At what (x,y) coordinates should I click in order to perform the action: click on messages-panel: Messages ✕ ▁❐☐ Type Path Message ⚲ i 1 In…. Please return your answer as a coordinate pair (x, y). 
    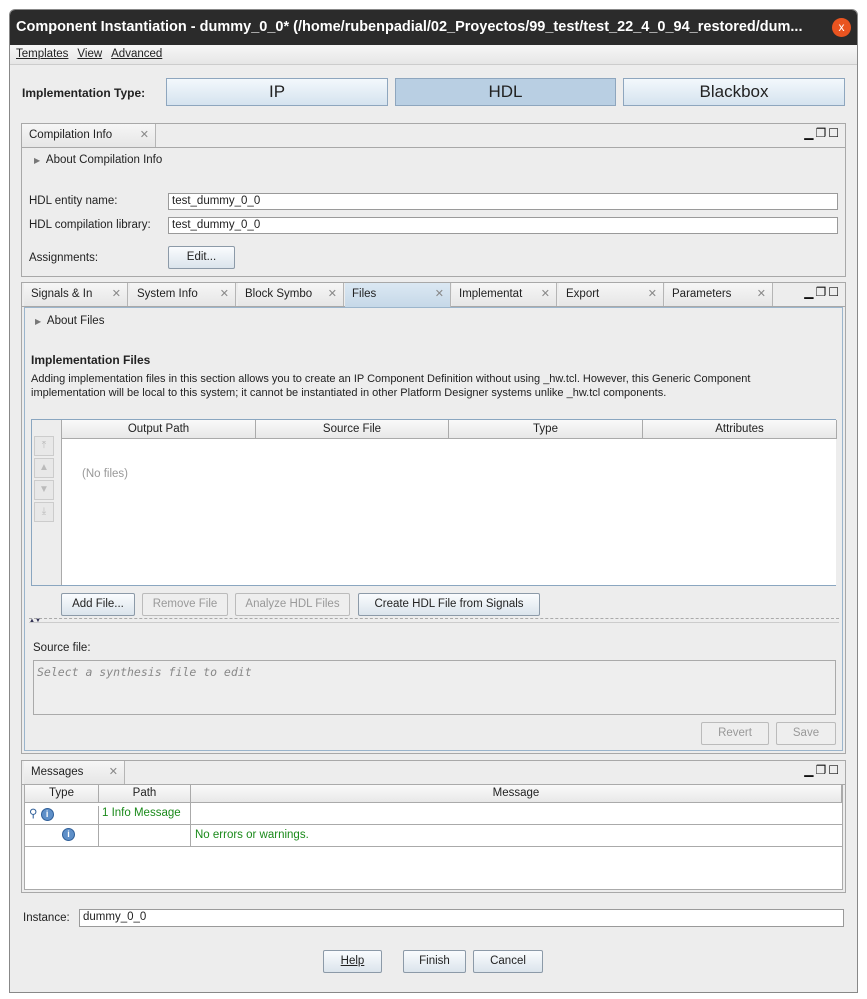
    Looking at the image, I should click on (433, 826).